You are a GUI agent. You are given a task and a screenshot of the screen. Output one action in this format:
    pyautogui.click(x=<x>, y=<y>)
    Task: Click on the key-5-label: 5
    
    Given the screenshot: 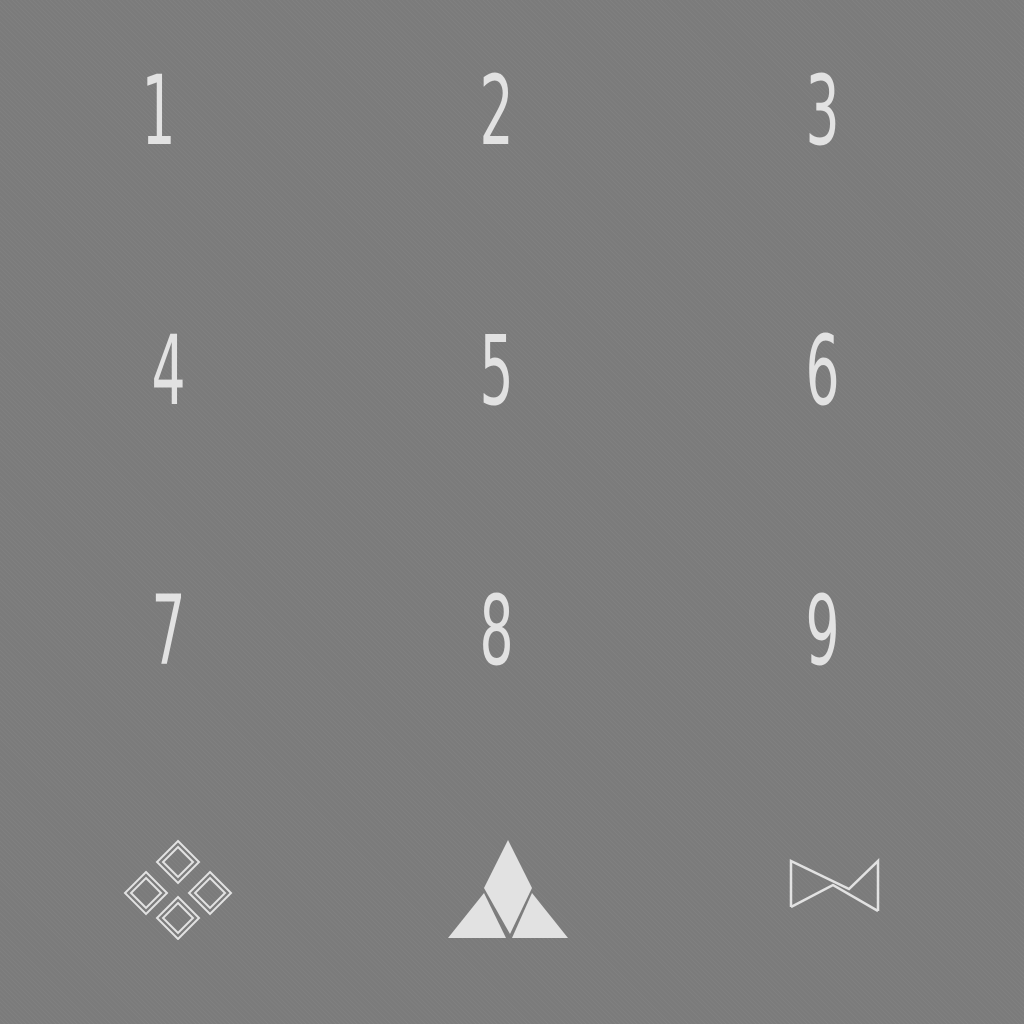 What is the action you would take?
    pyautogui.click(x=496, y=371)
    